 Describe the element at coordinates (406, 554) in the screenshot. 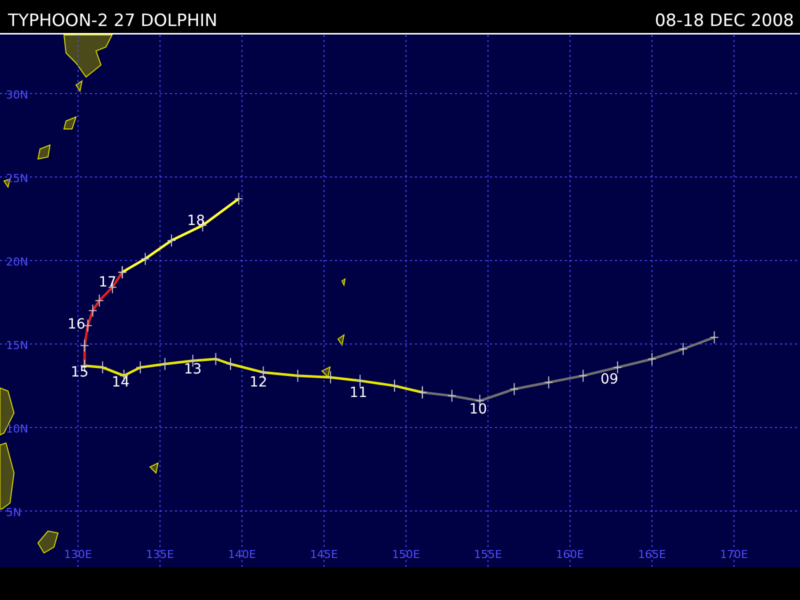

I see `longitude-label: 150E` at that location.